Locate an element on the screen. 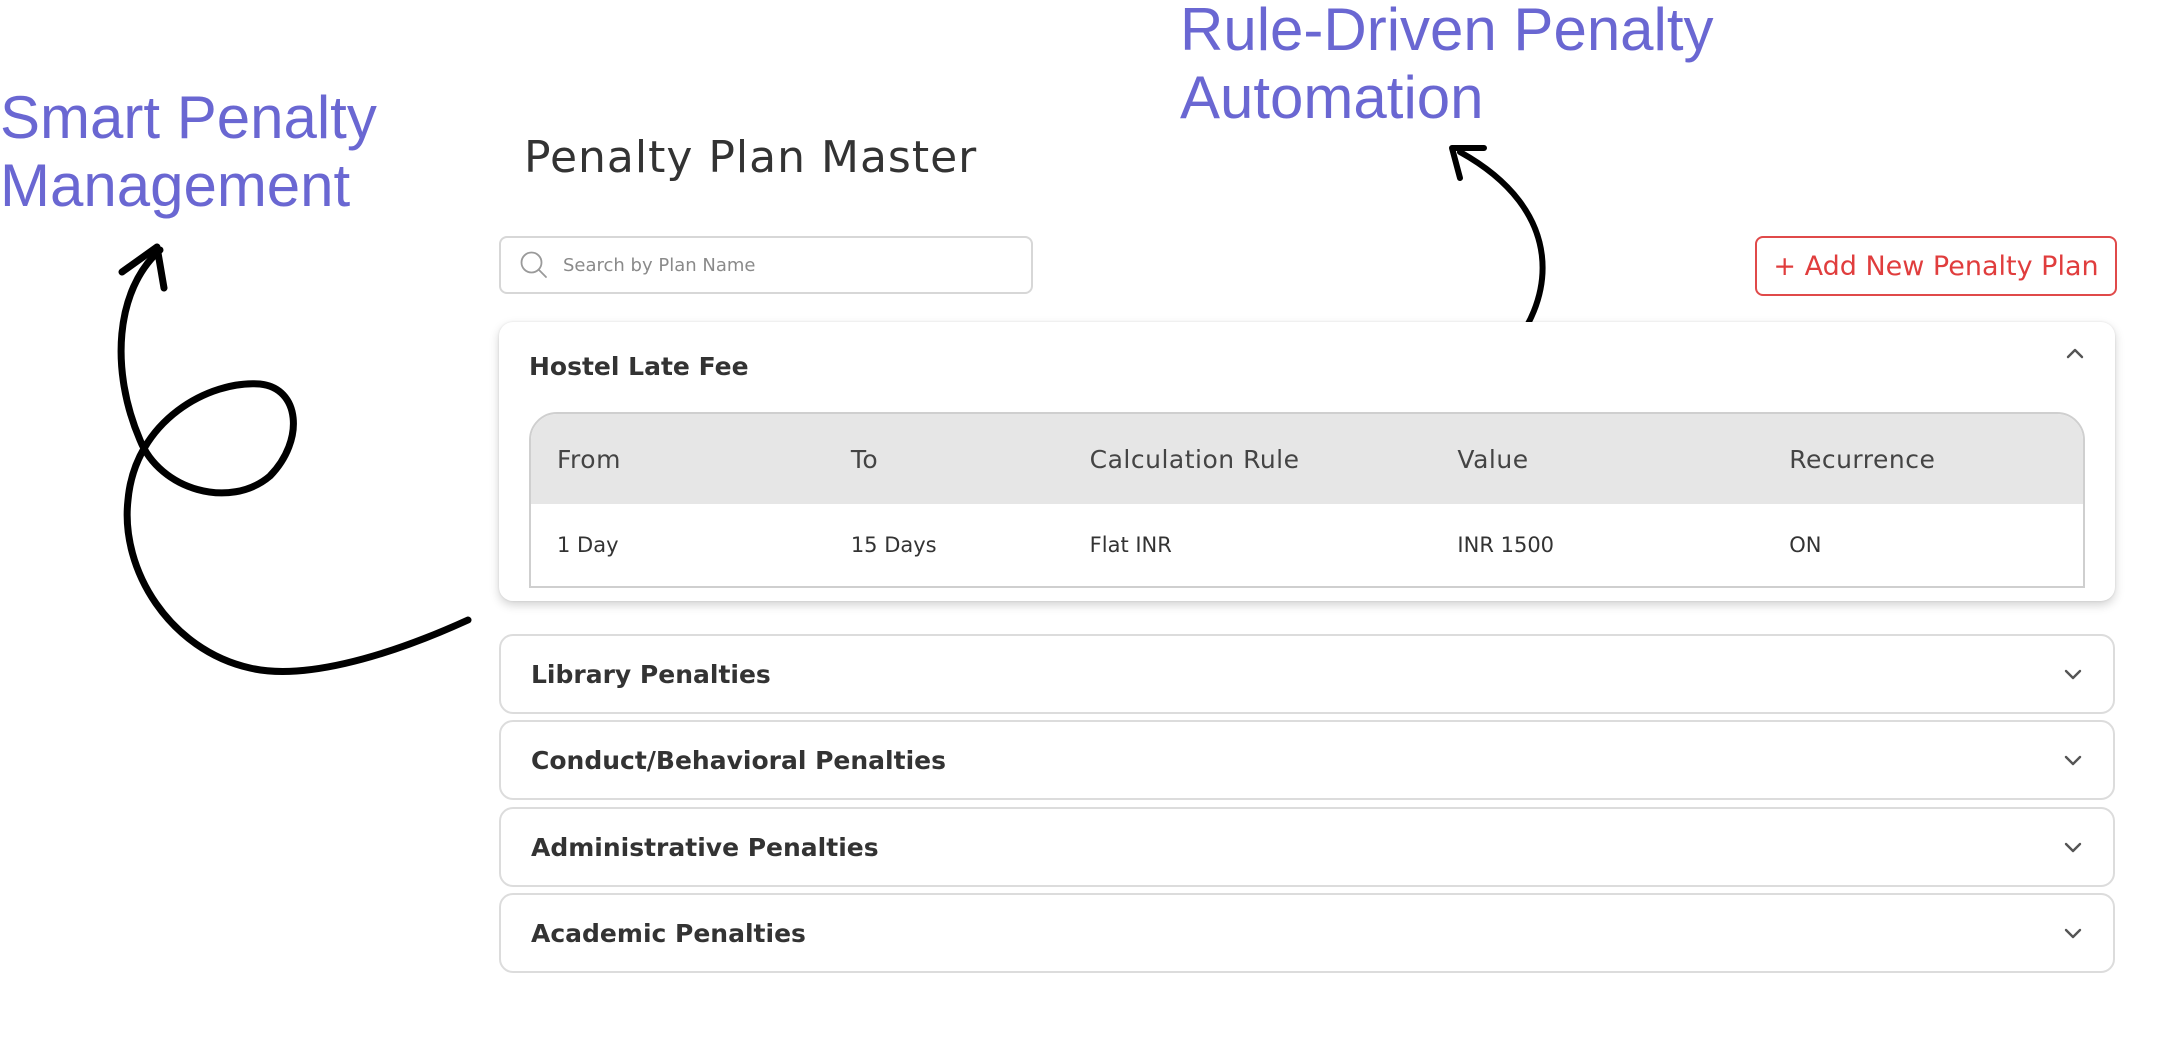 The height and width of the screenshot is (1064, 2161). accordion-title: Academic Penalties is located at coordinates (668, 933).